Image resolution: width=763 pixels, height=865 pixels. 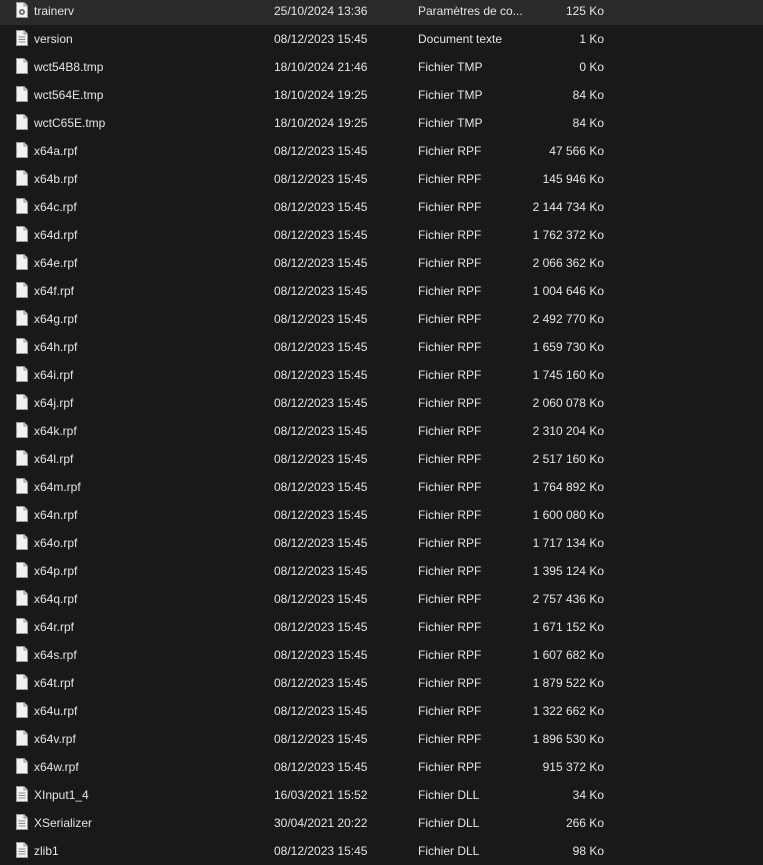 I want to click on file-type: Fichier TMP, so click(x=450, y=67).